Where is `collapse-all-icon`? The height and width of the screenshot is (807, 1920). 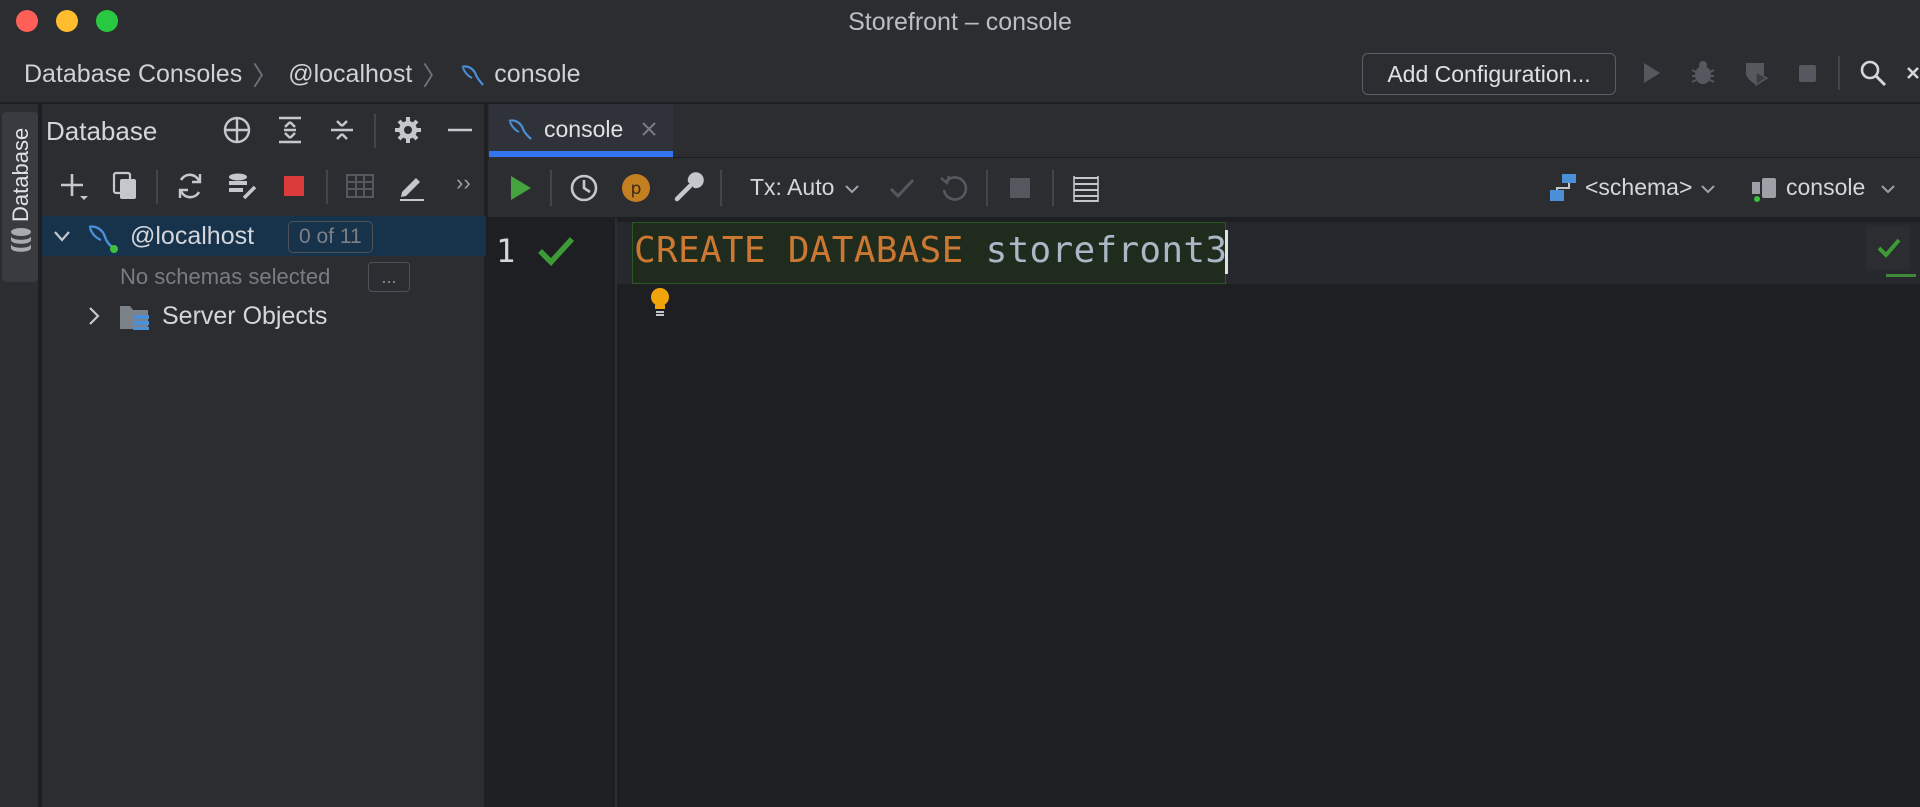
collapse-all-icon is located at coordinates (342, 130).